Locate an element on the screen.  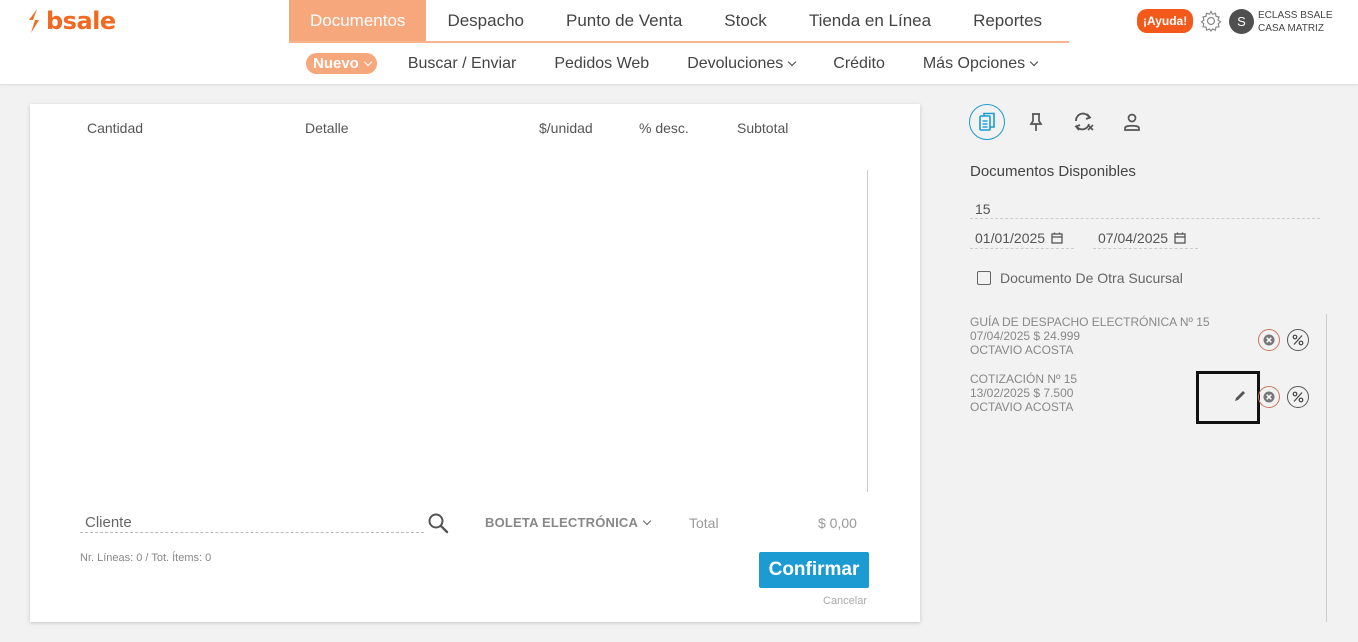
nav-reportes: Reportes is located at coordinates (1007, 20).